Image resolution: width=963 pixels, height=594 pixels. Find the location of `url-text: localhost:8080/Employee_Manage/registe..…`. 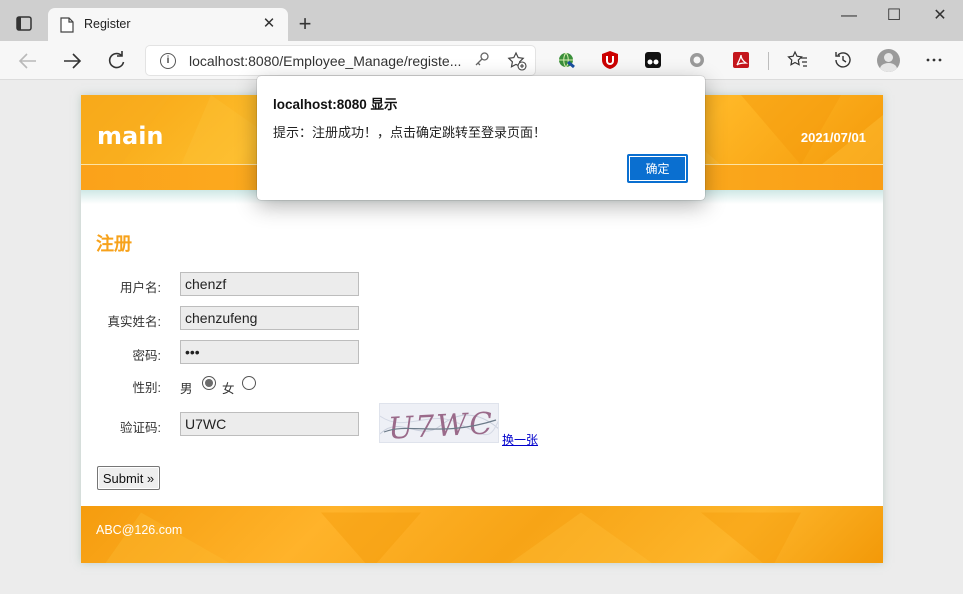

url-text: localhost:8080/Employee_Manage/registe..… is located at coordinates (325, 61).